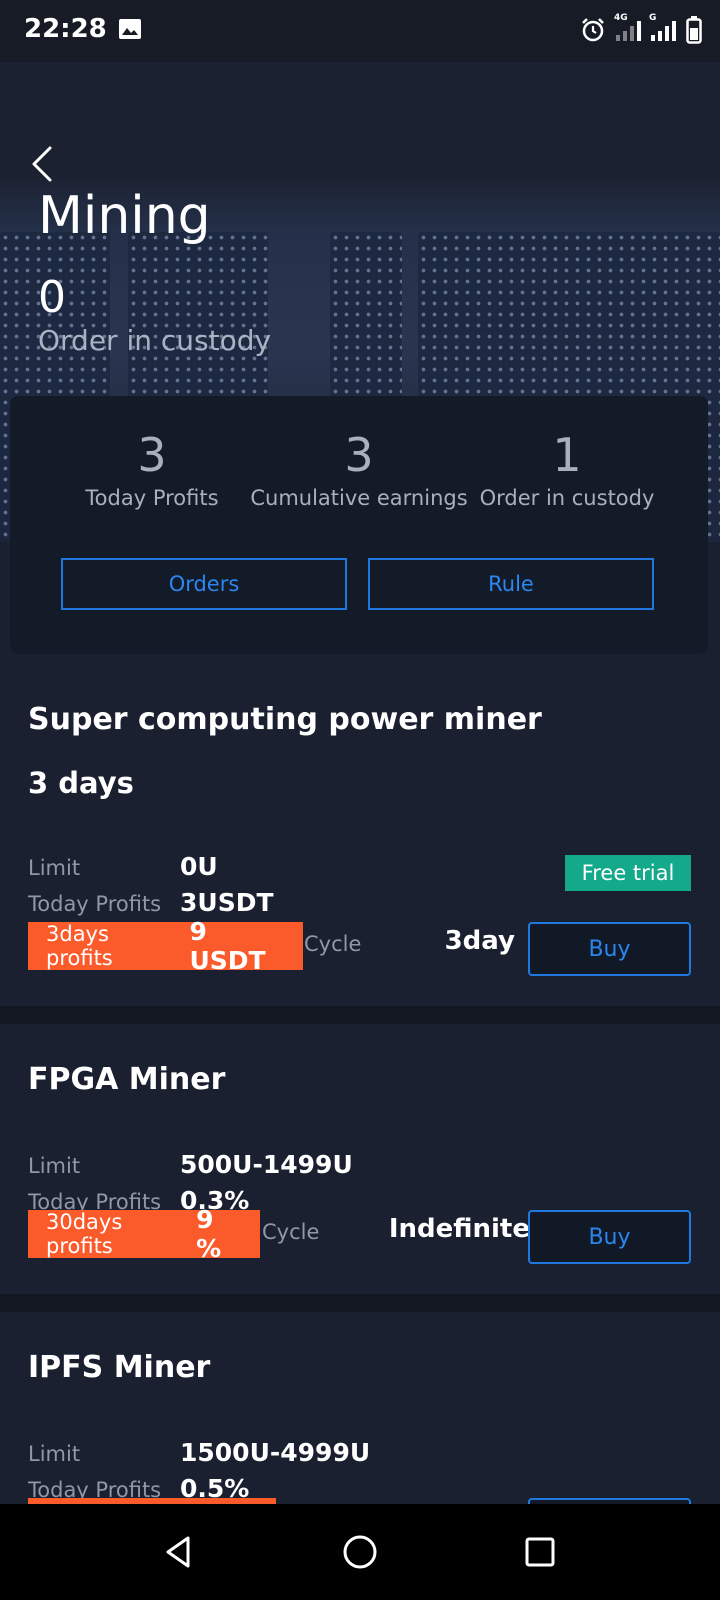 The height and width of the screenshot is (1600, 720). I want to click on custody-label: Order in custody, so click(155, 340).